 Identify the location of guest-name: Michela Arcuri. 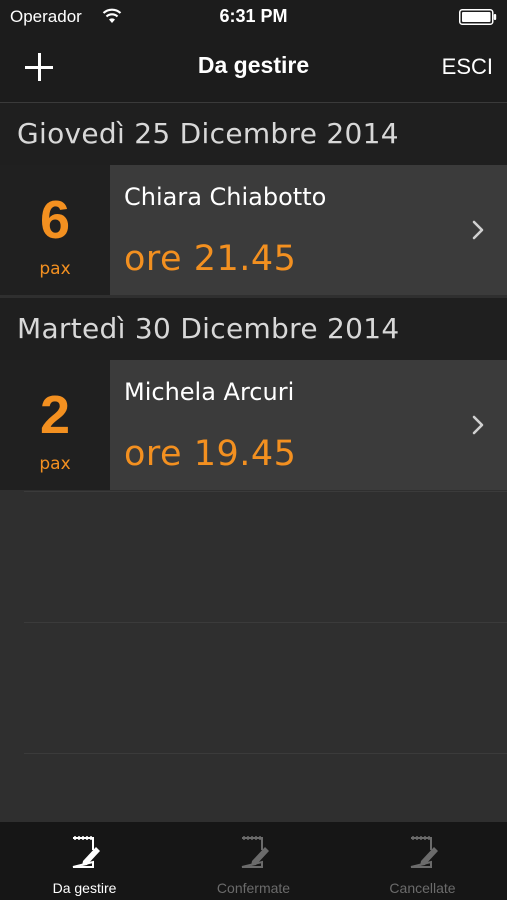
(209, 392).